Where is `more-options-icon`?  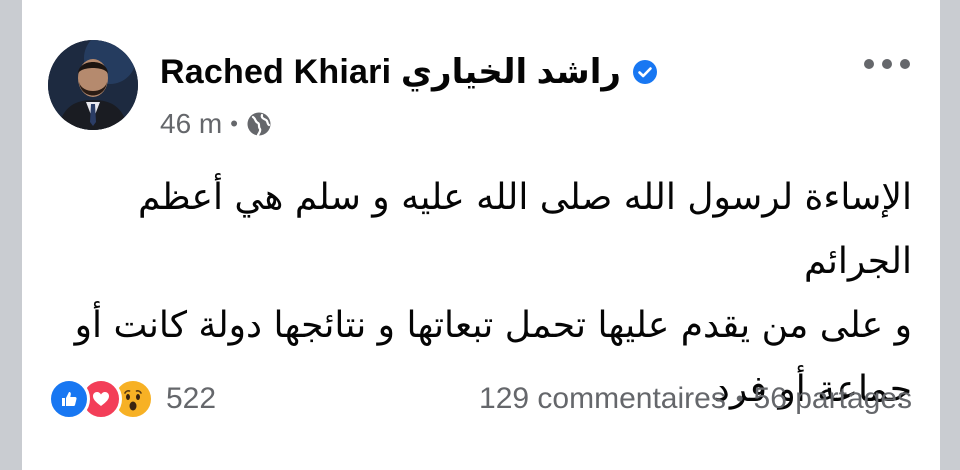 more-options-icon is located at coordinates (887, 64).